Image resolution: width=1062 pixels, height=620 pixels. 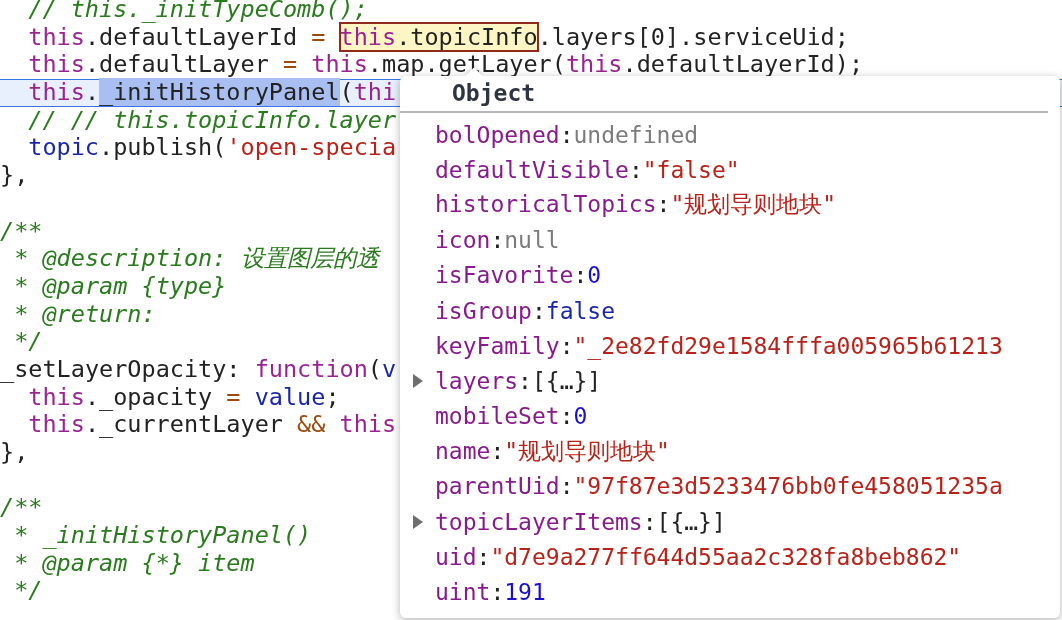 What do you see at coordinates (494, 93) in the screenshot?
I see `popover-title: Object` at bounding box center [494, 93].